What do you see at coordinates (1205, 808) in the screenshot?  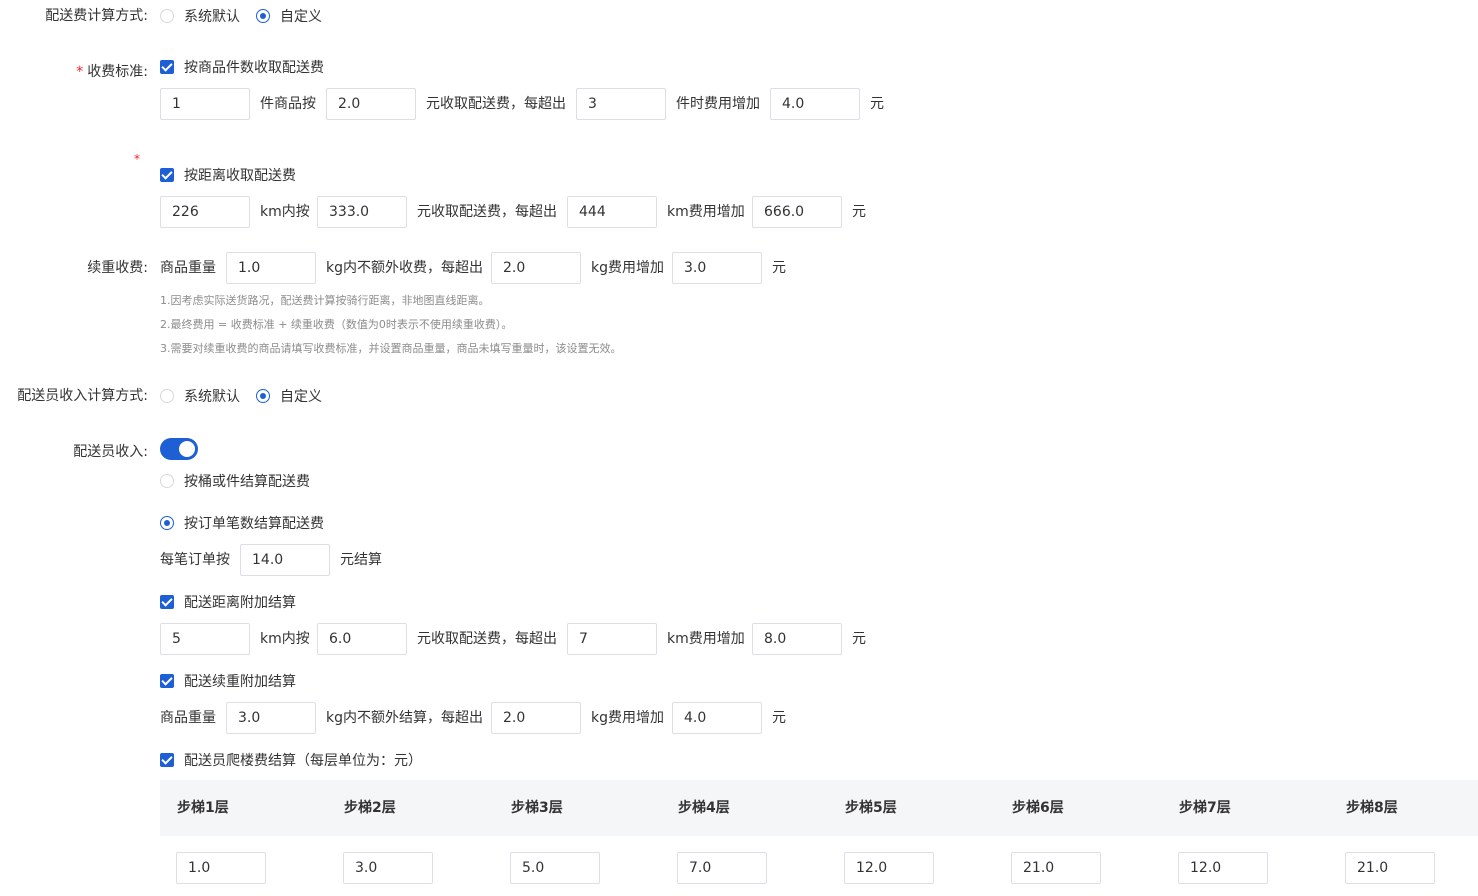 I see `stairs-header-7: 步梯7层` at bounding box center [1205, 808].